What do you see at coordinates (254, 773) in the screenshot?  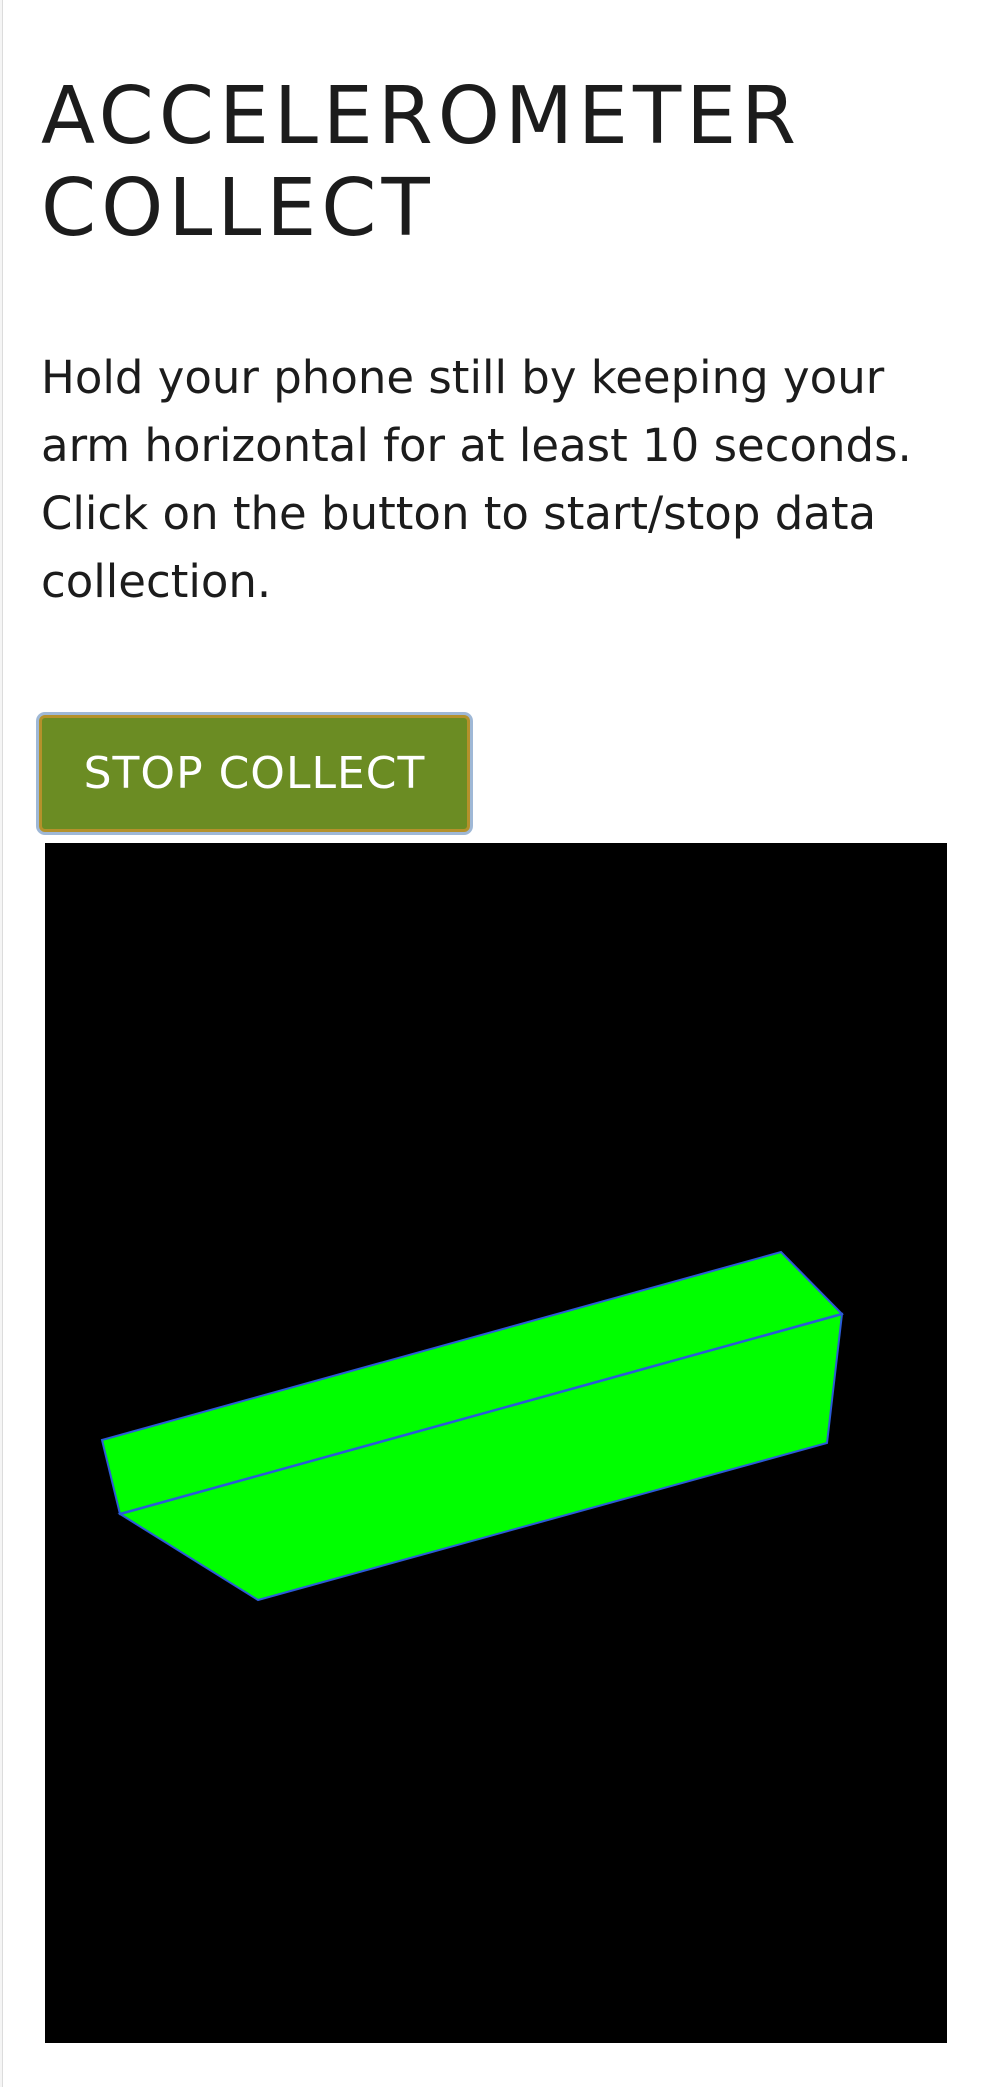 I see `stop-collect-button: STOP COLLECT` at bounding box center [254, 773].